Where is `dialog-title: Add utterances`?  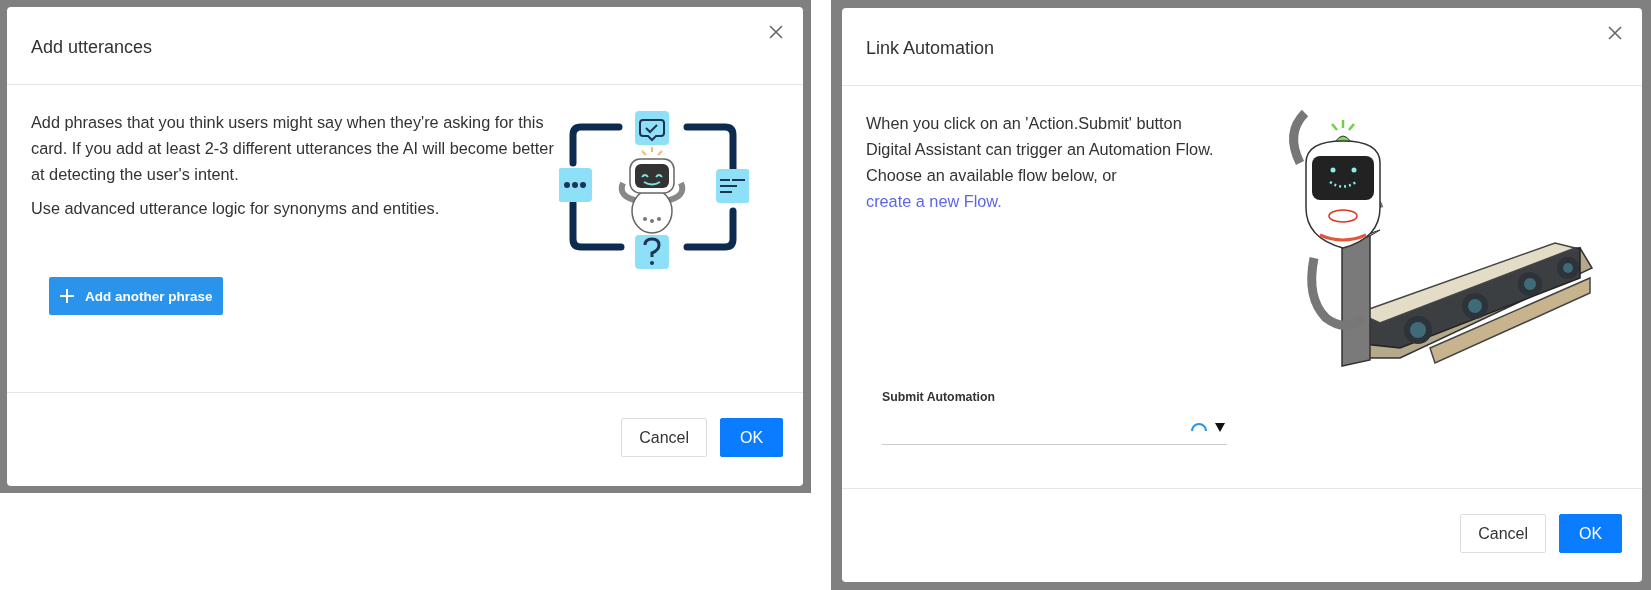
dialog-title: Add utterances is located at coordinates (92, 47).